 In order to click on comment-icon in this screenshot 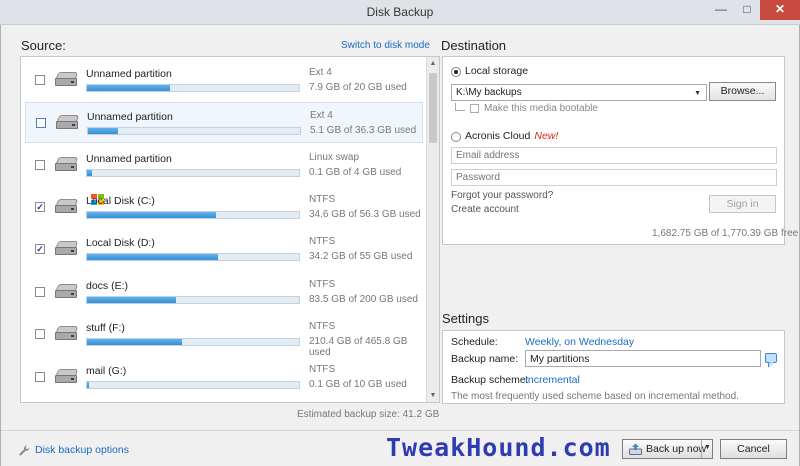, I will do `click(771, 358)`.